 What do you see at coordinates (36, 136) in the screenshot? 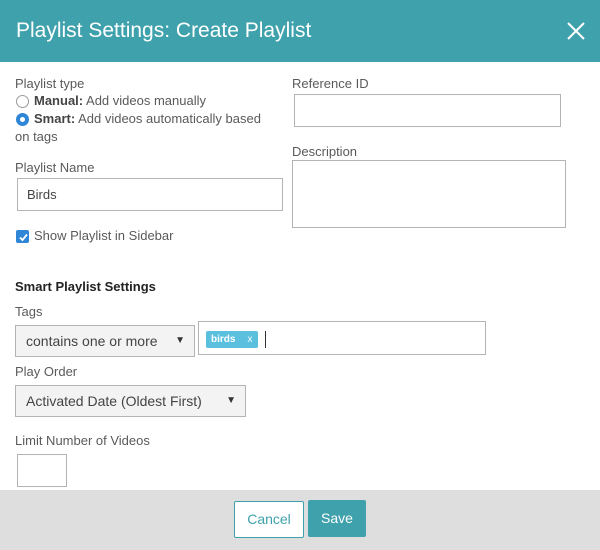
I see `smart-option-description-cont: on tags` at bounding box center [36, 136].